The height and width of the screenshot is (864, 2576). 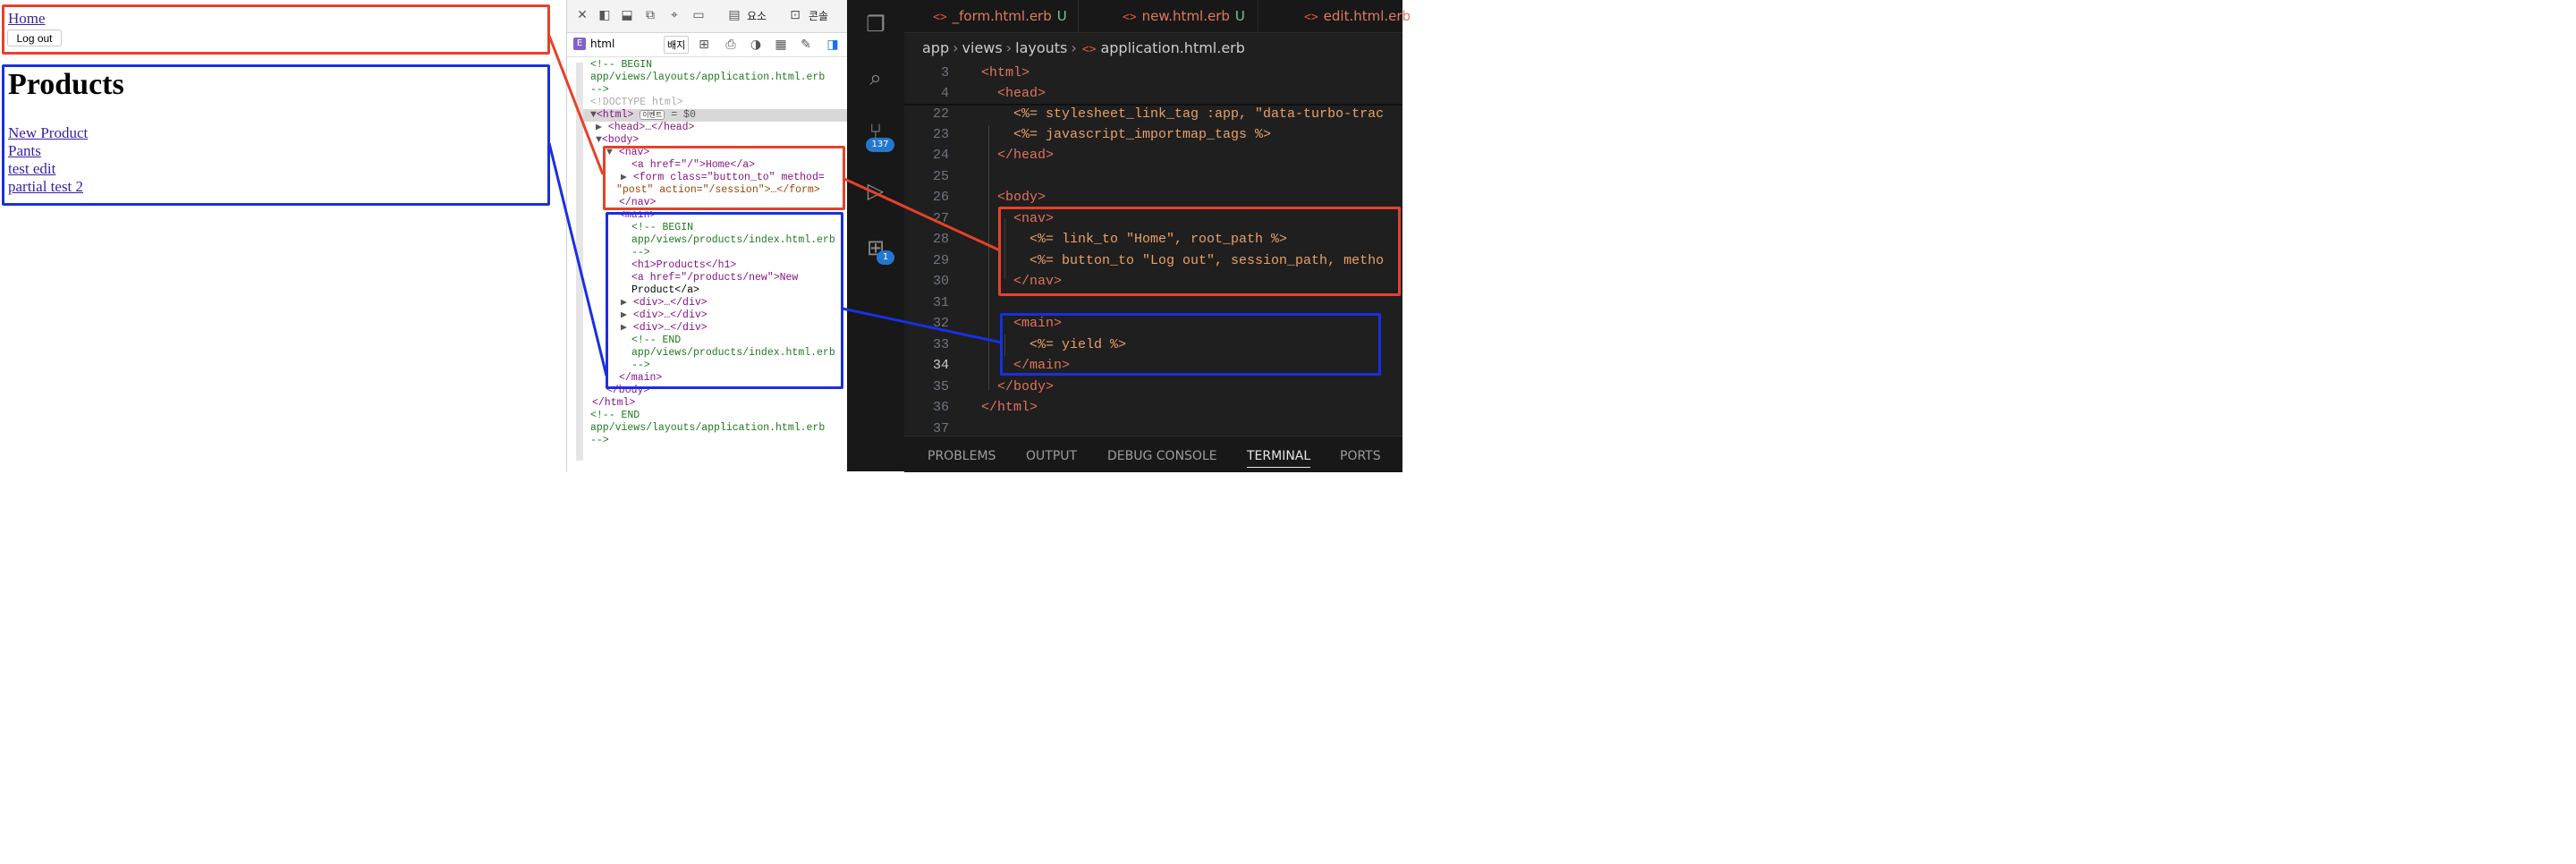 I want to click on breadcrumb-item: views, so click(x=982, y=48).